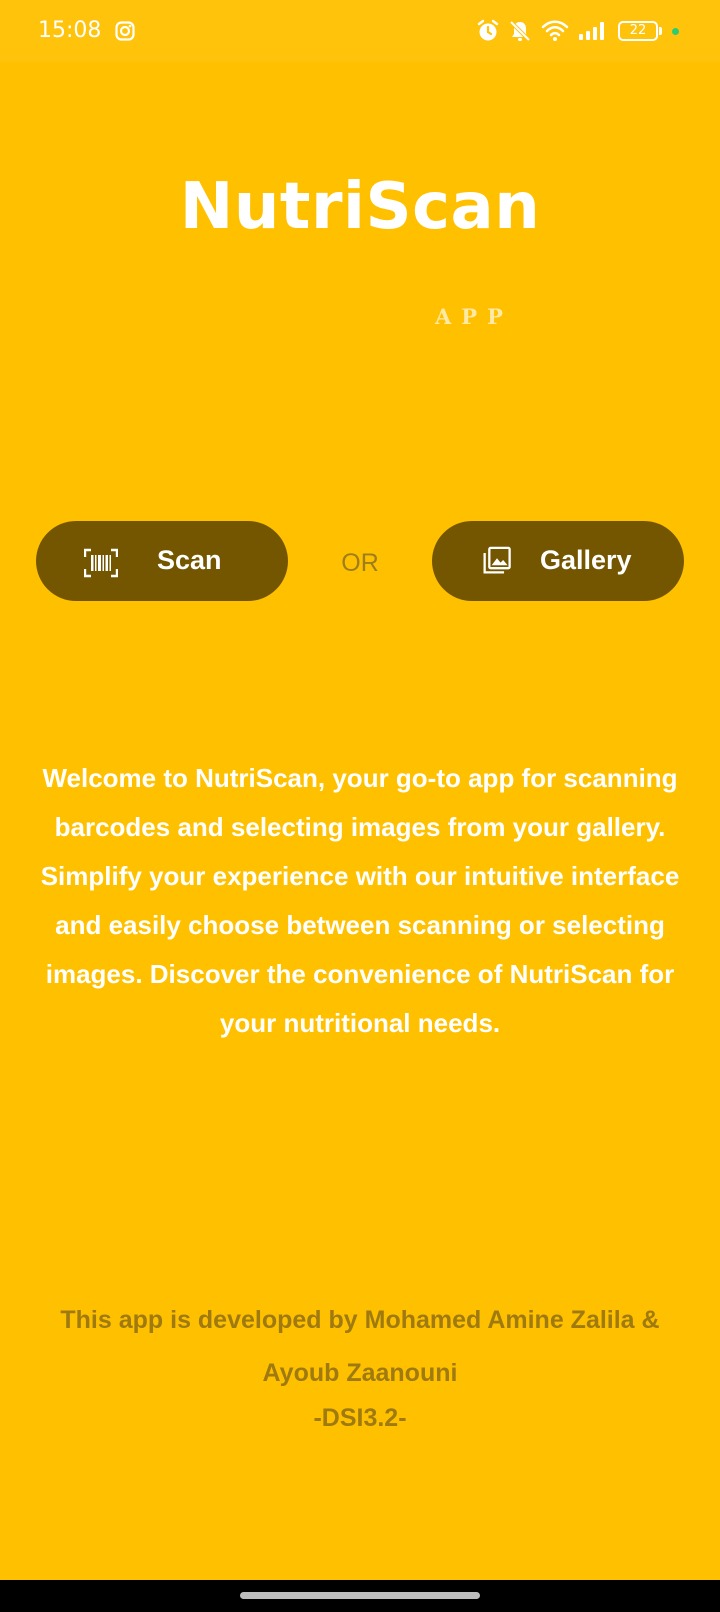 The height and width of the screenshot is (1612, 720). Describe the element at coordinates (638, 31) in the screenshot. I see `battery-icon: 22` at that location.